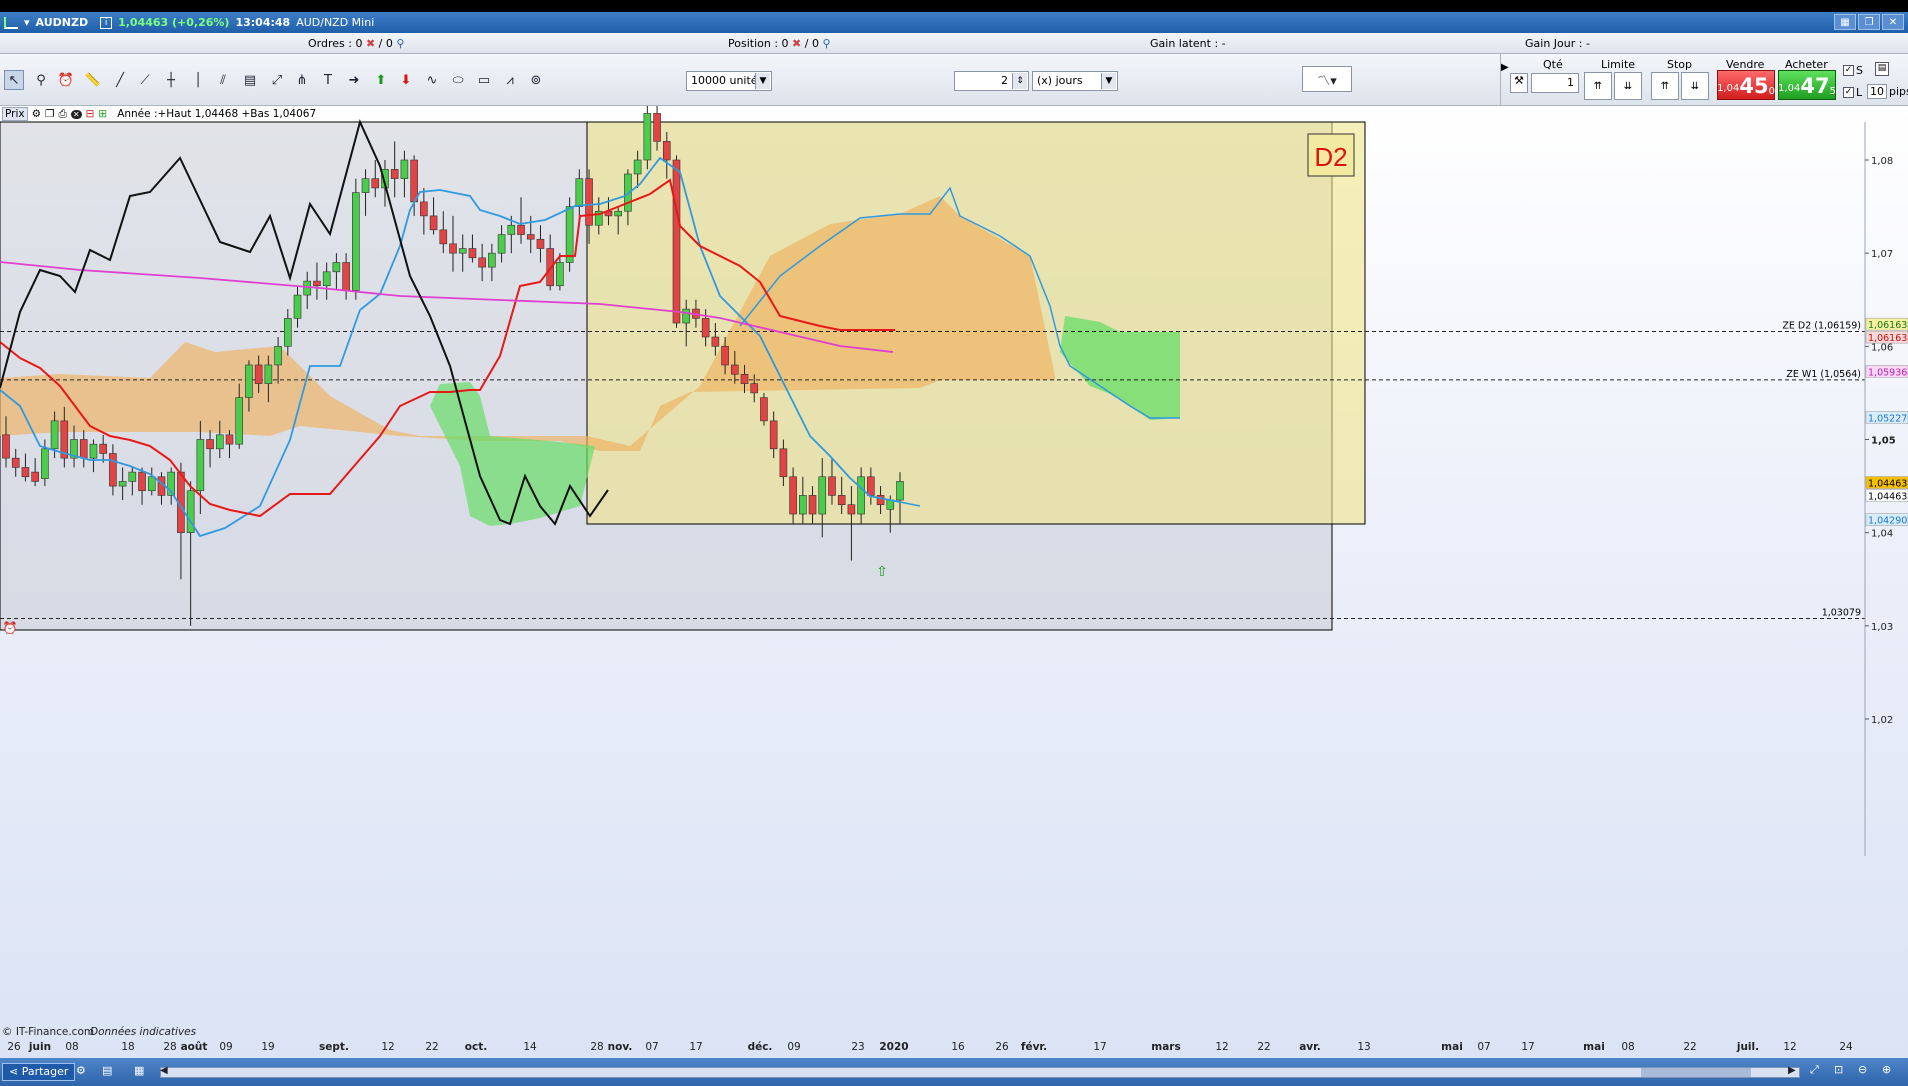  I want to click on alert-tool-icon: ⏰, so click(66, 80).